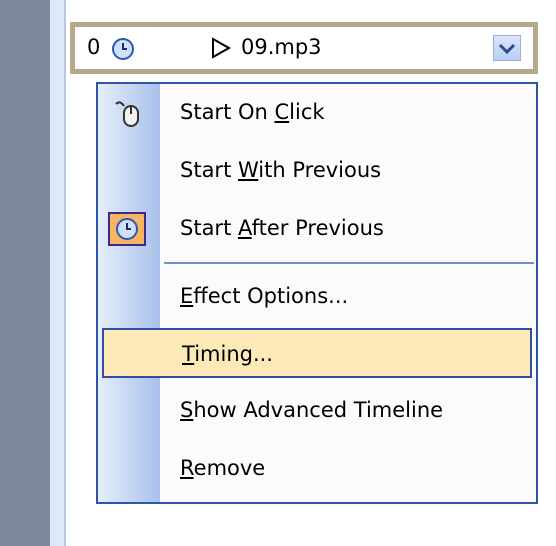 This screenshot has width=556, height=546. What do you see at coordinates (281, 170) in the screenshot?
I see `menu-item-label: Start With Previous` at bounding box center [281, 170].